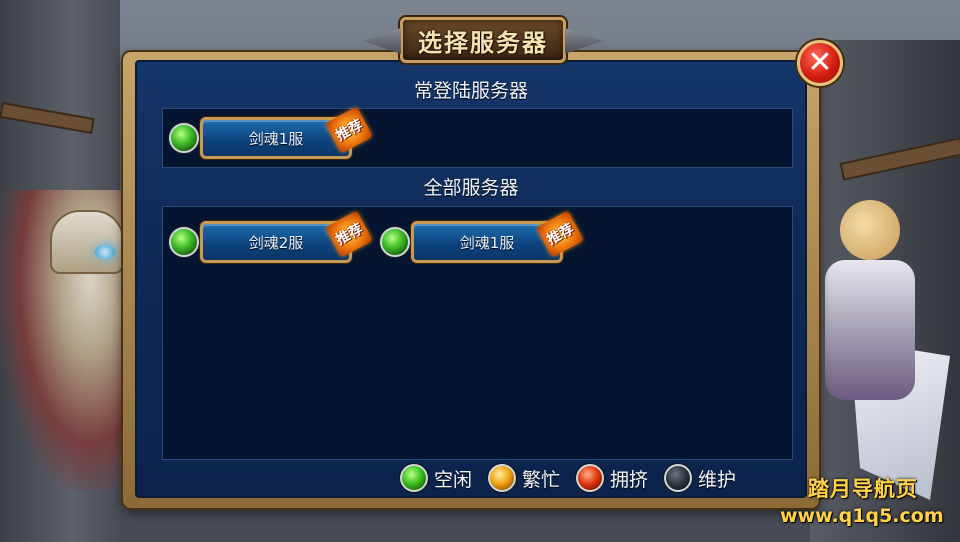  What do you see at coordinates (629, 479) in the screenshot?
I see `legend-label: 拥挤` at bounding box center [629, 479].